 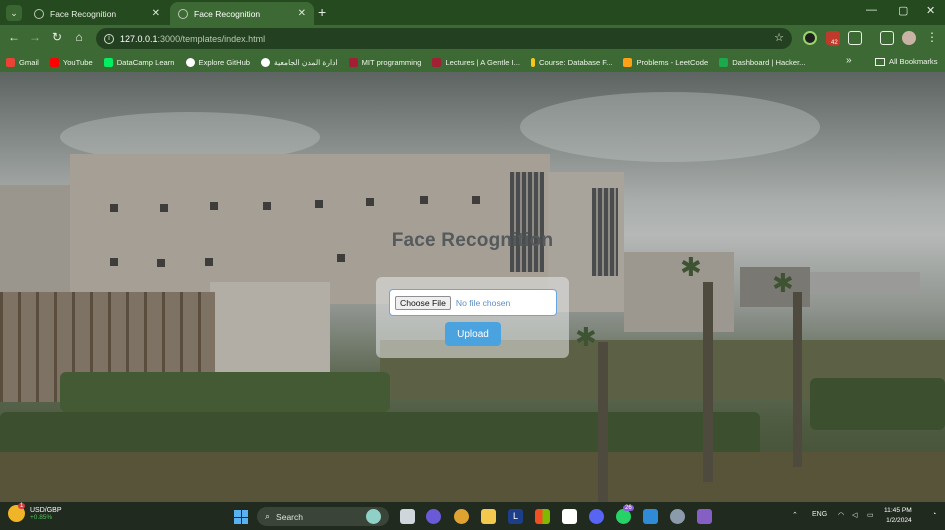 I want to click on chat-app-icon, so click(x=433, y=516).